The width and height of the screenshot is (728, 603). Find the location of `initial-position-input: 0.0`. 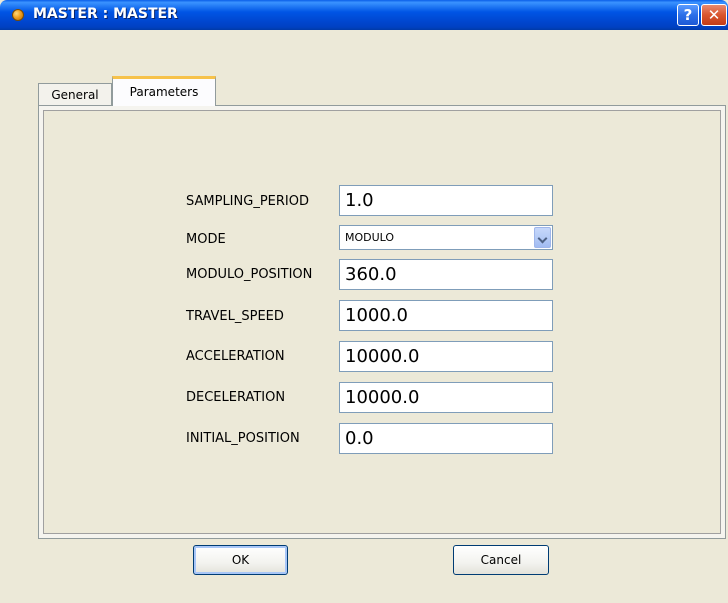

initial-position-input: 0.0 is located at coordinates (446, 438).